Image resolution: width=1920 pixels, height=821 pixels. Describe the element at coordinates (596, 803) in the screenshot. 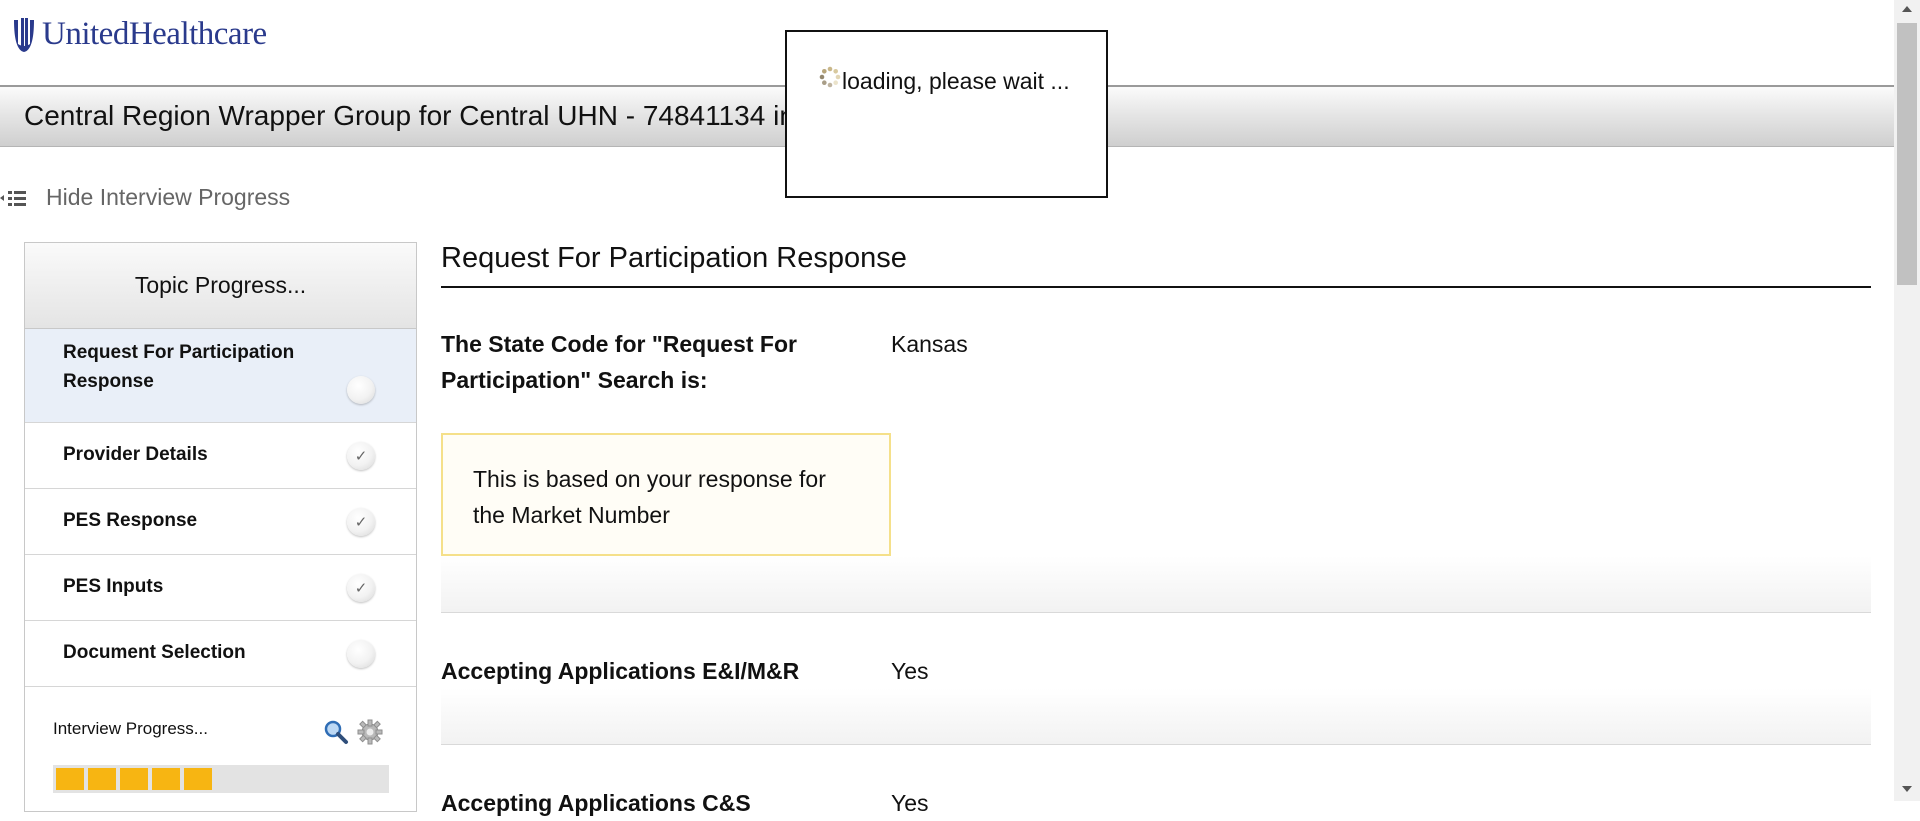

I see `question-label: Accepting Applications C&S` at that location.